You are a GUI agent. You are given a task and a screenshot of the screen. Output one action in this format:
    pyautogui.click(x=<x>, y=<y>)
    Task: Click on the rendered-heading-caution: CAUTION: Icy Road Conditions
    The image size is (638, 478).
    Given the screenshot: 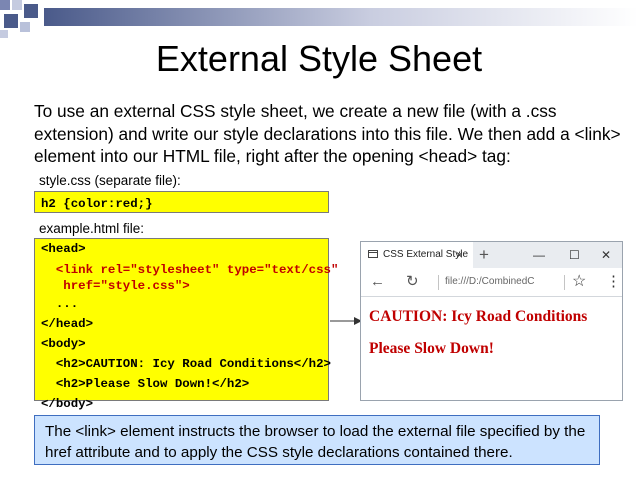 What is the action you would take?
    pyautogui.click(x=478, y=316)
    